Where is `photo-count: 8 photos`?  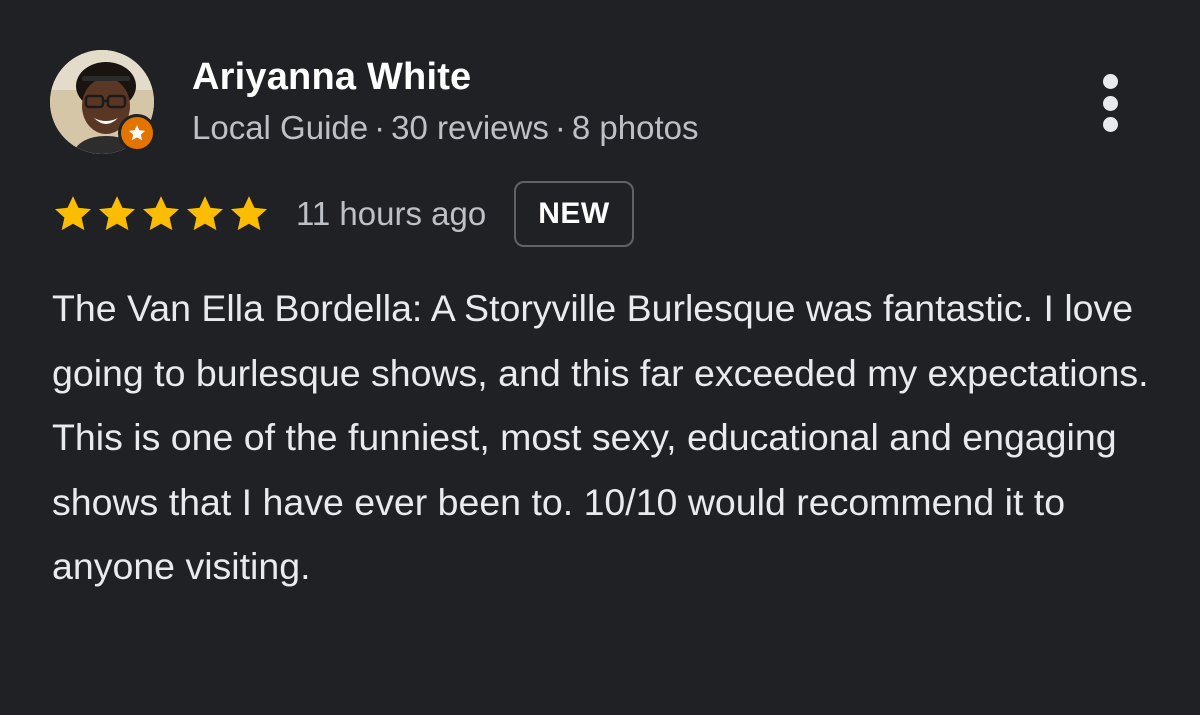
photo-count: 8 photos is located at coordinates (635, 127).